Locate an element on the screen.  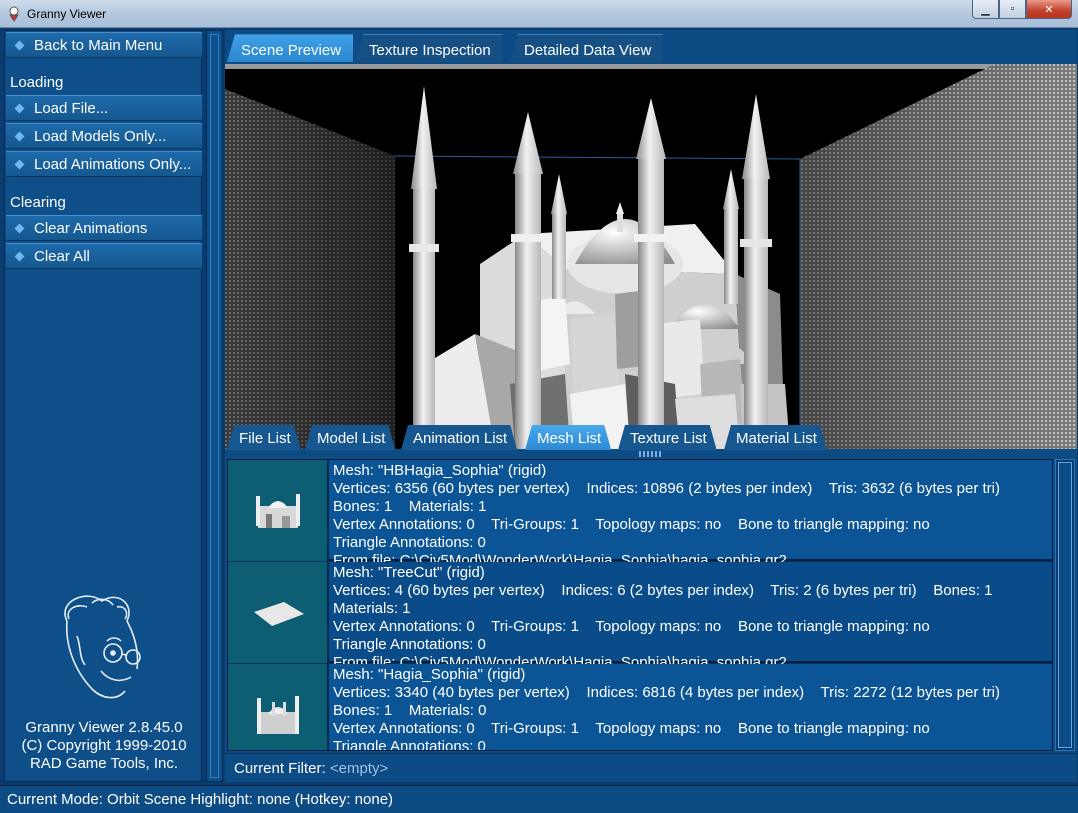
tab-texture-list: Texture List is located at coordinates (667, 437).